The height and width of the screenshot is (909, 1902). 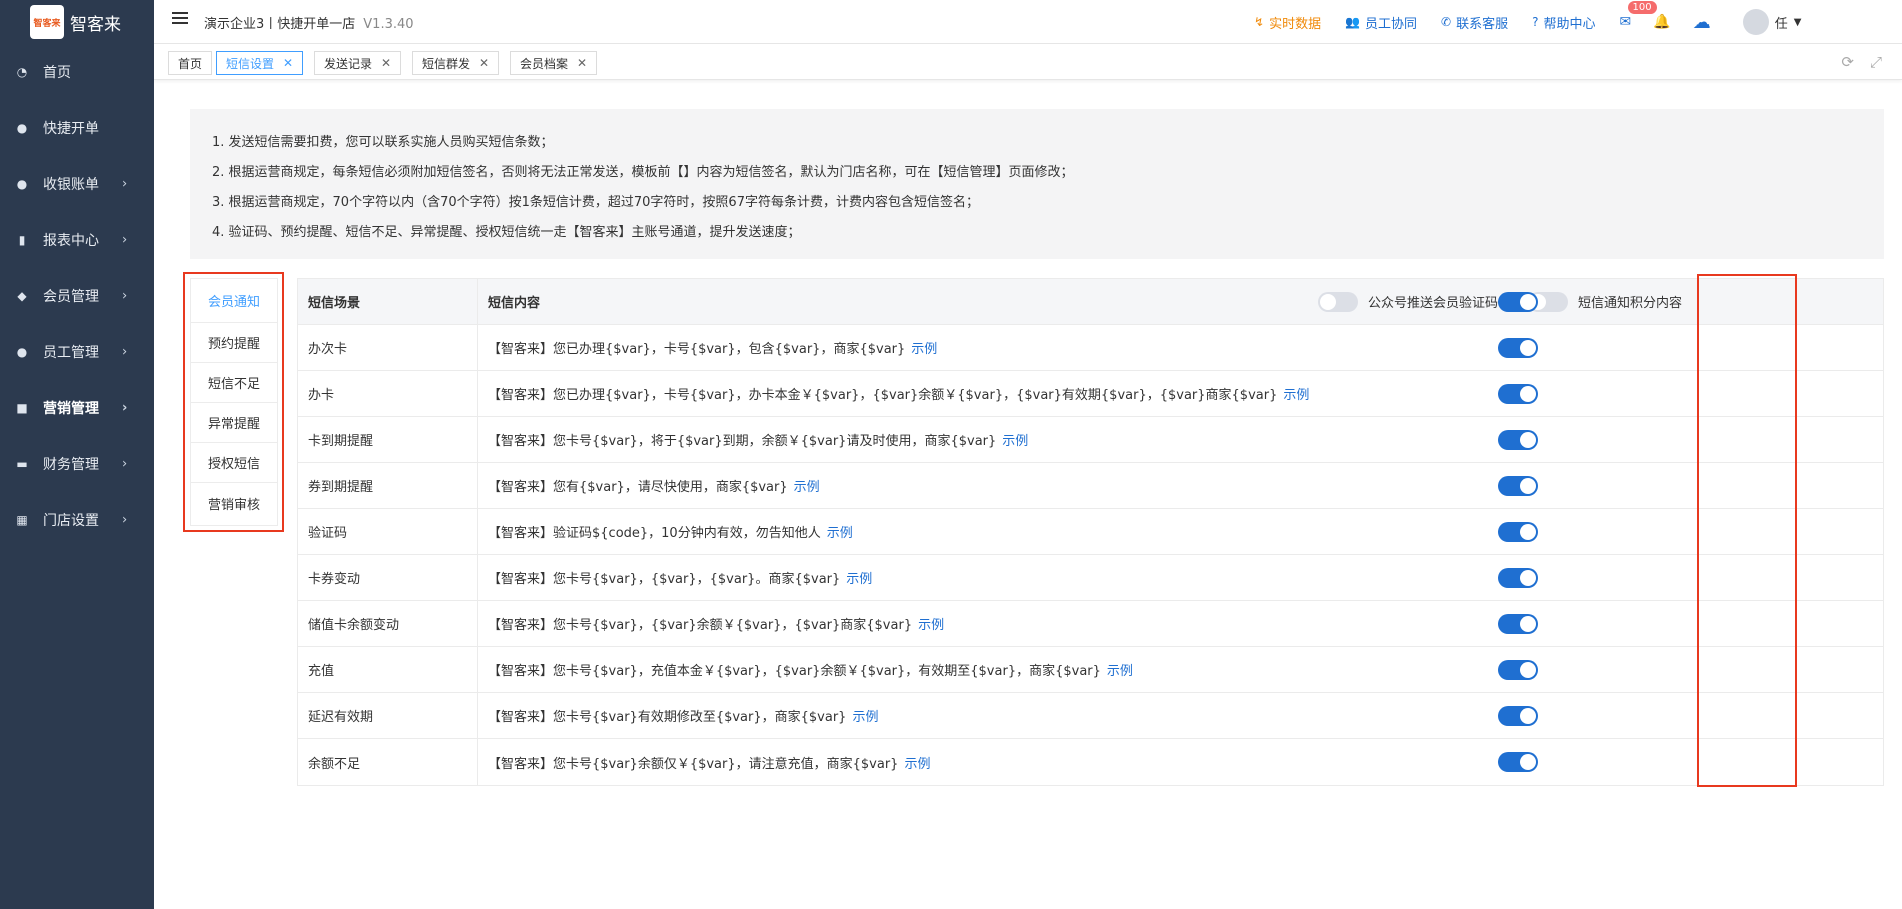 What do you see at coordinates (1408, 301) in the screenshot?
I see `header-toggle-0: 公众号推送会员验证码` at bounding box center [1408, 301].